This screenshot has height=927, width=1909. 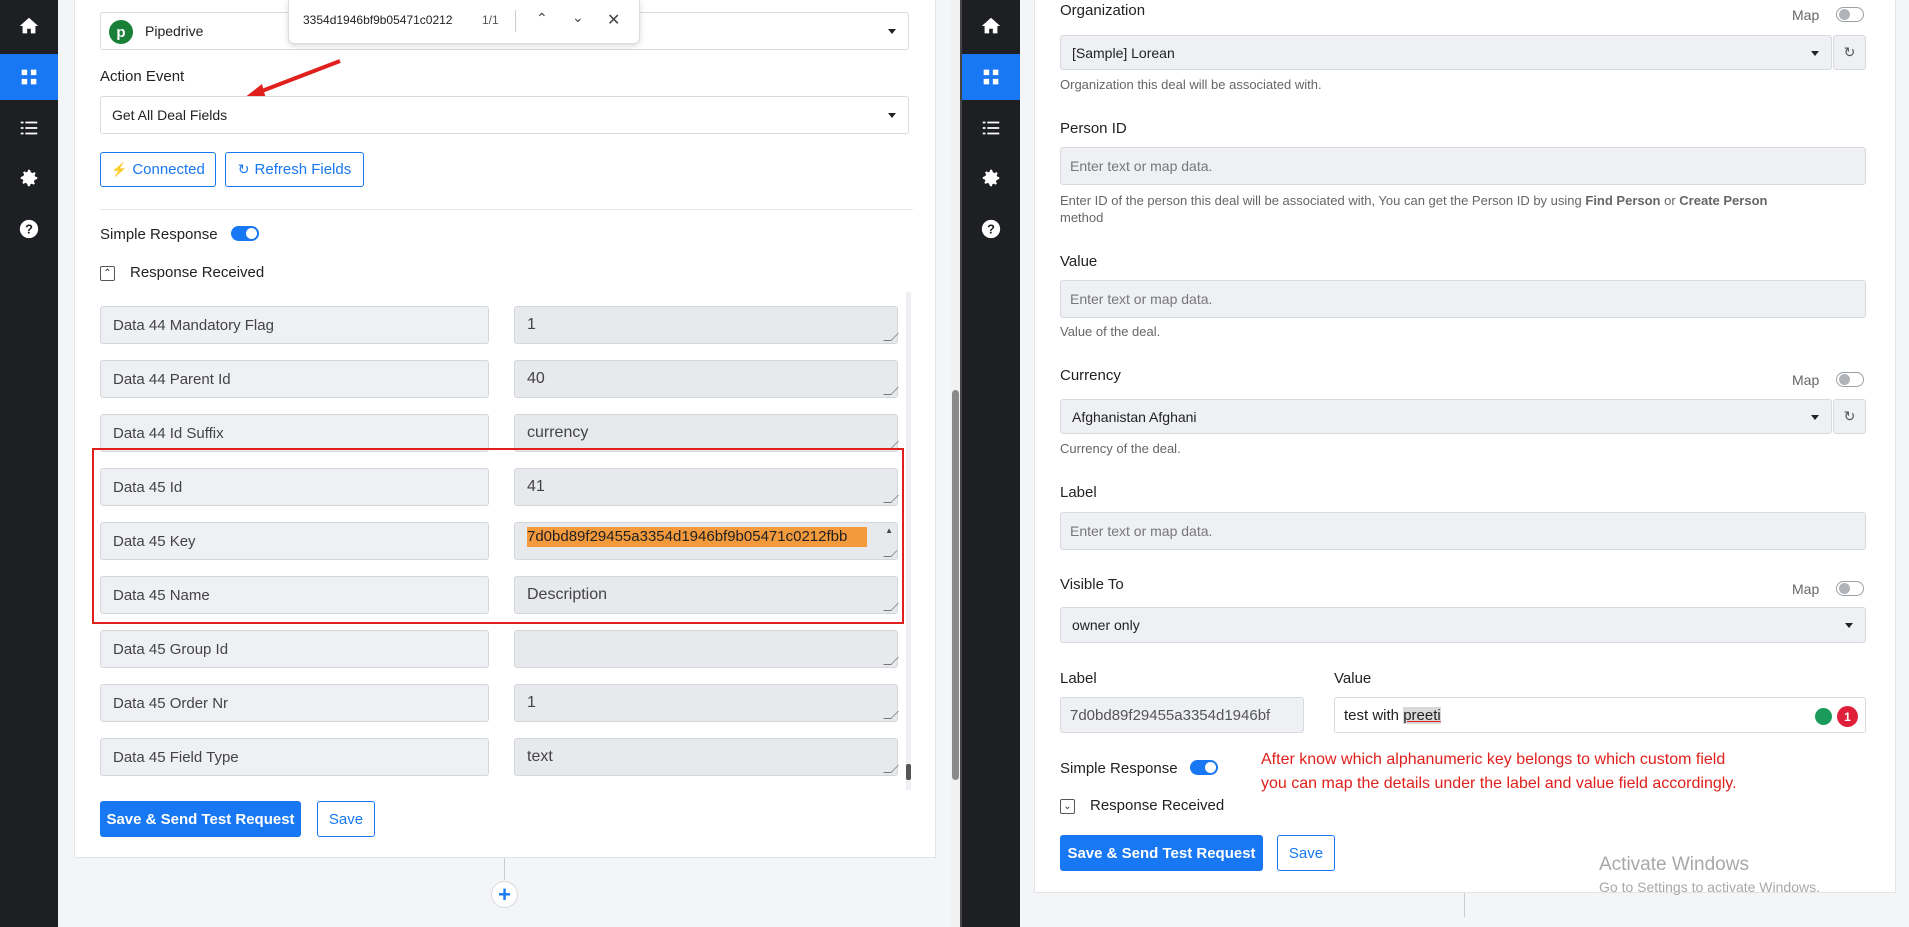 What do you see at coordinates (107, 273) in the screenshot?
I see `chevron-up-icon: ⌃` at bounding box center [107, 273].